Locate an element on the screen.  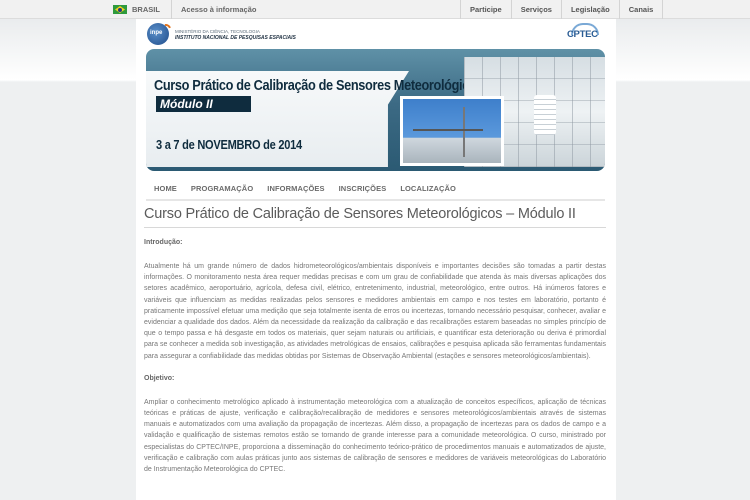
radiation-shield-icon is located at coordinates (545, 115).